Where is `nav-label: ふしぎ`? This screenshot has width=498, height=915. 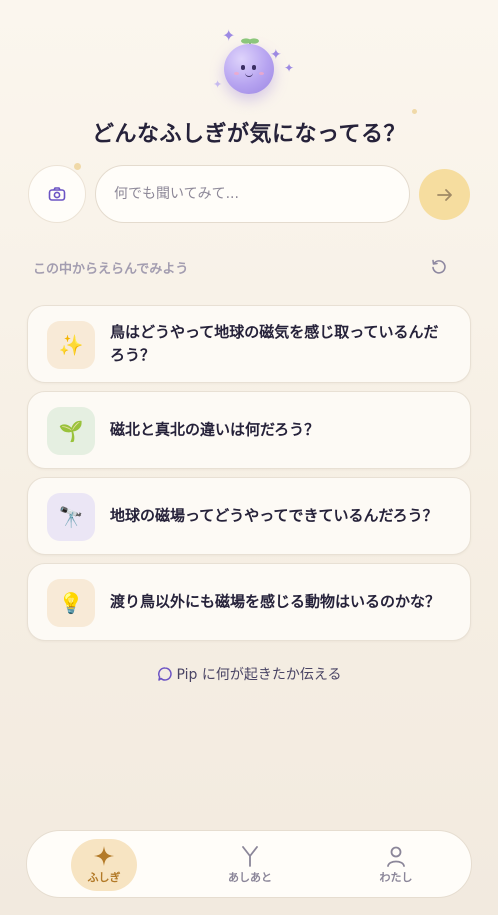
nav-label: ふしぎ is located at coordinates (104, 877).